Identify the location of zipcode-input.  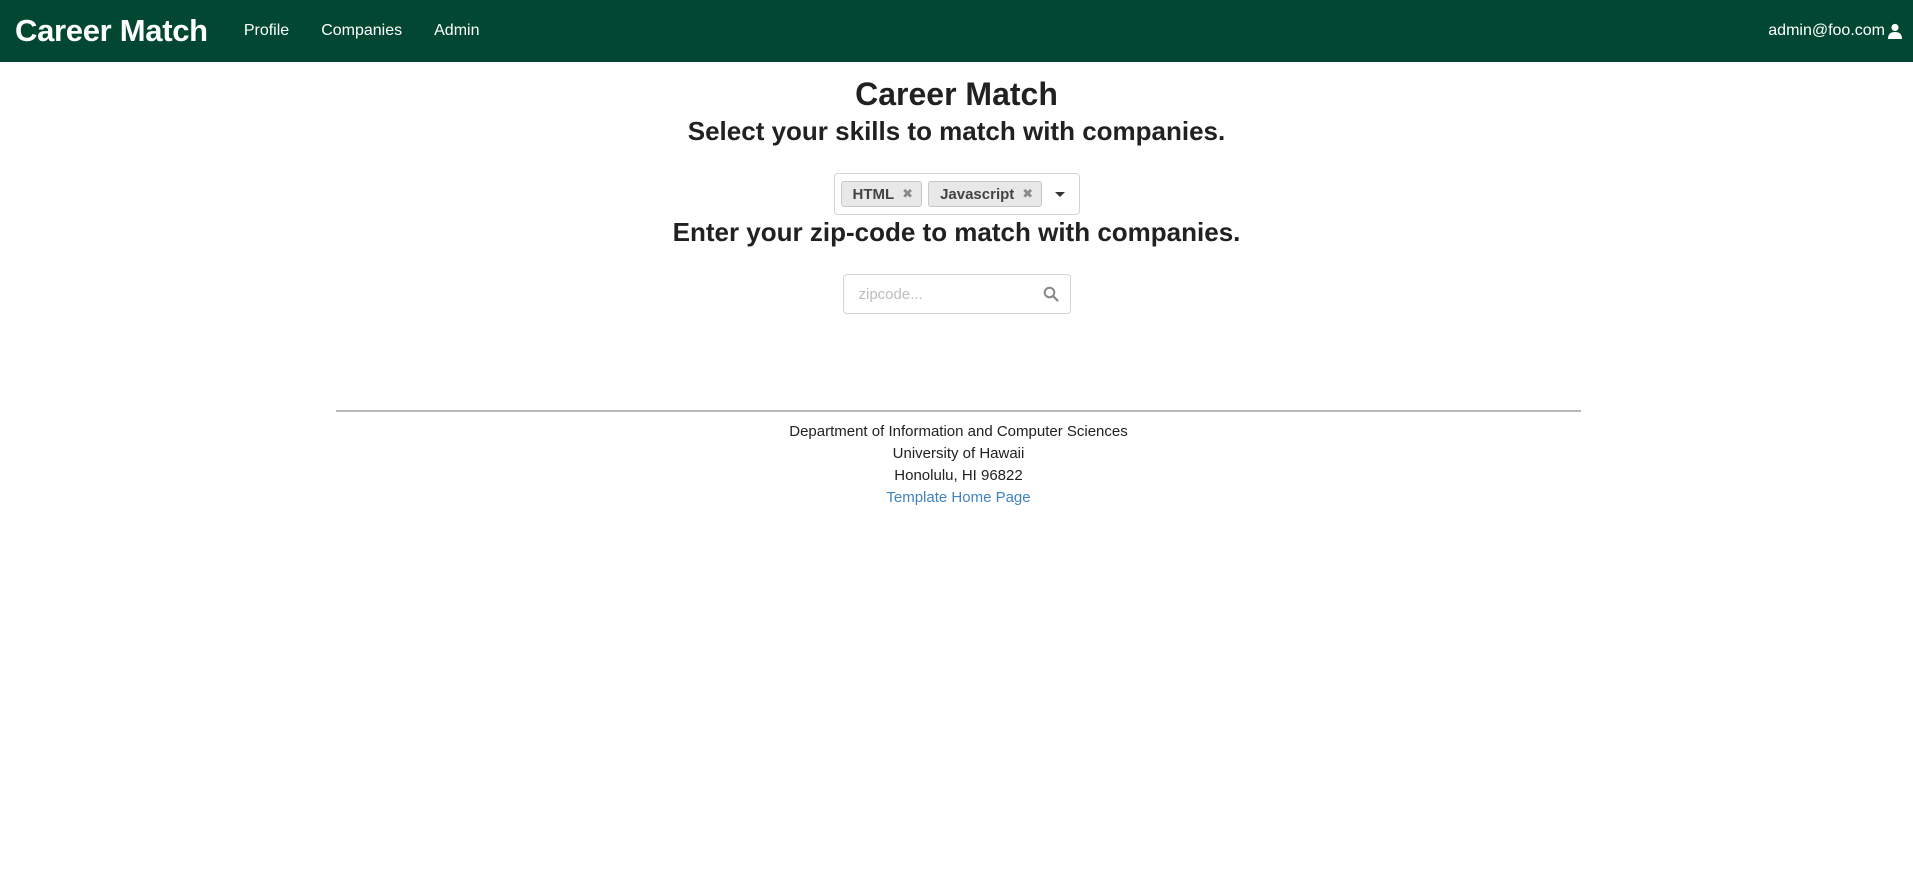
(956, 294).